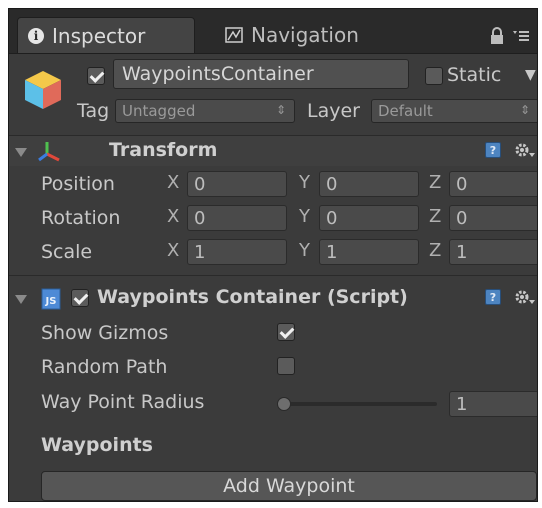 Image resolution: width=542 pixels, height=508 pixels. Describe the element at coordinates (49, 152) in the screenshot. I see `transform-axes-icon` at that location.